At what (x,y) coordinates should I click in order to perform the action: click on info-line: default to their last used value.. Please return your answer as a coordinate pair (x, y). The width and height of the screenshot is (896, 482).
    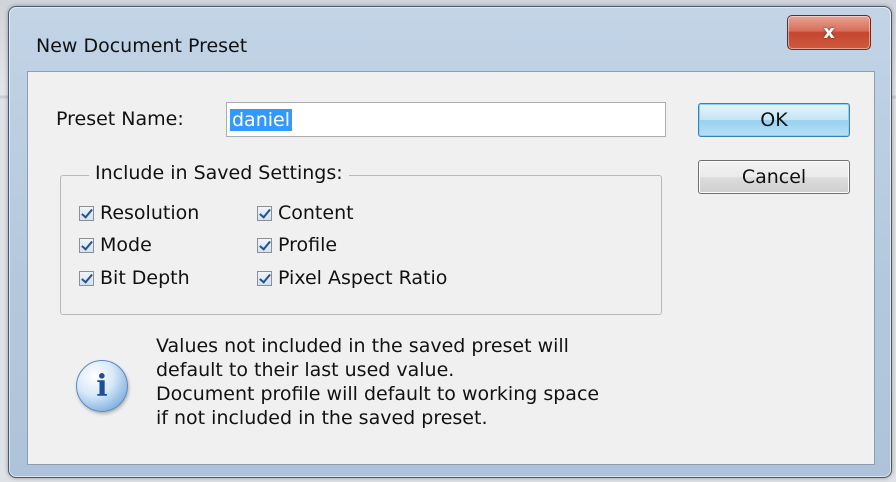
    Looking at the image, I should click on (305, 370).